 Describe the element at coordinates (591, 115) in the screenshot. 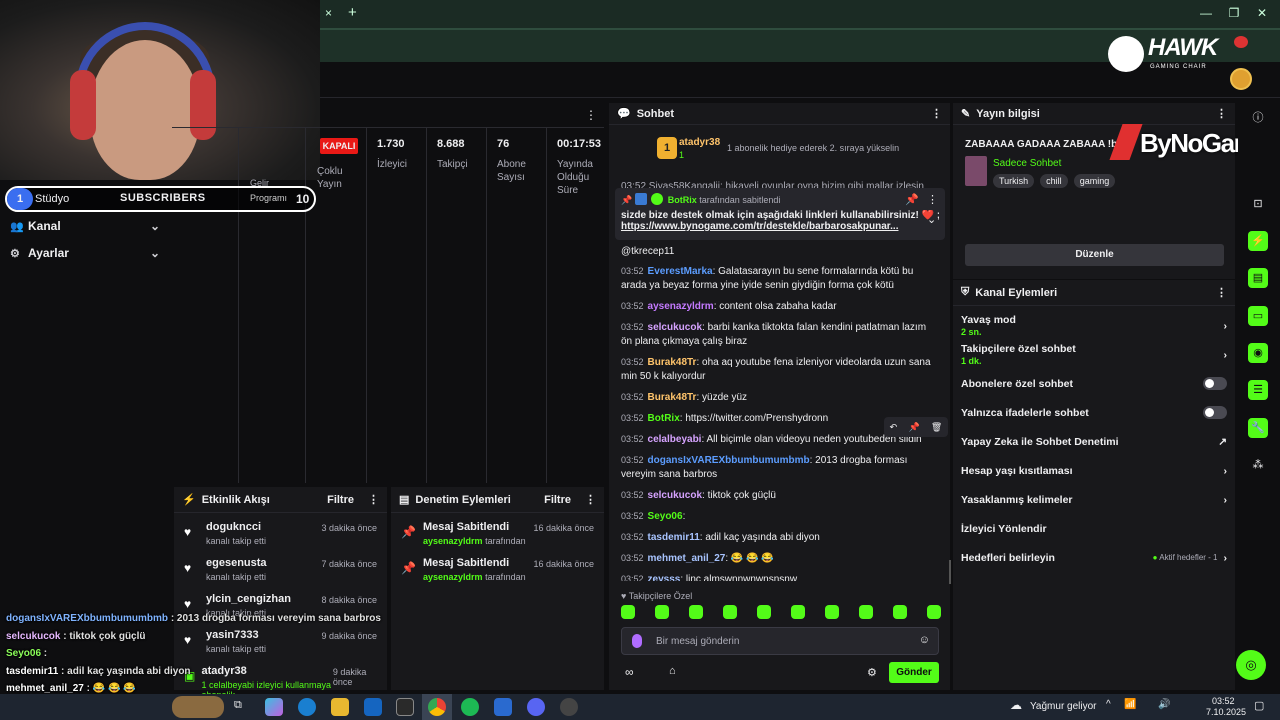

I see `stats-menu-icon: ⋮` at that location.